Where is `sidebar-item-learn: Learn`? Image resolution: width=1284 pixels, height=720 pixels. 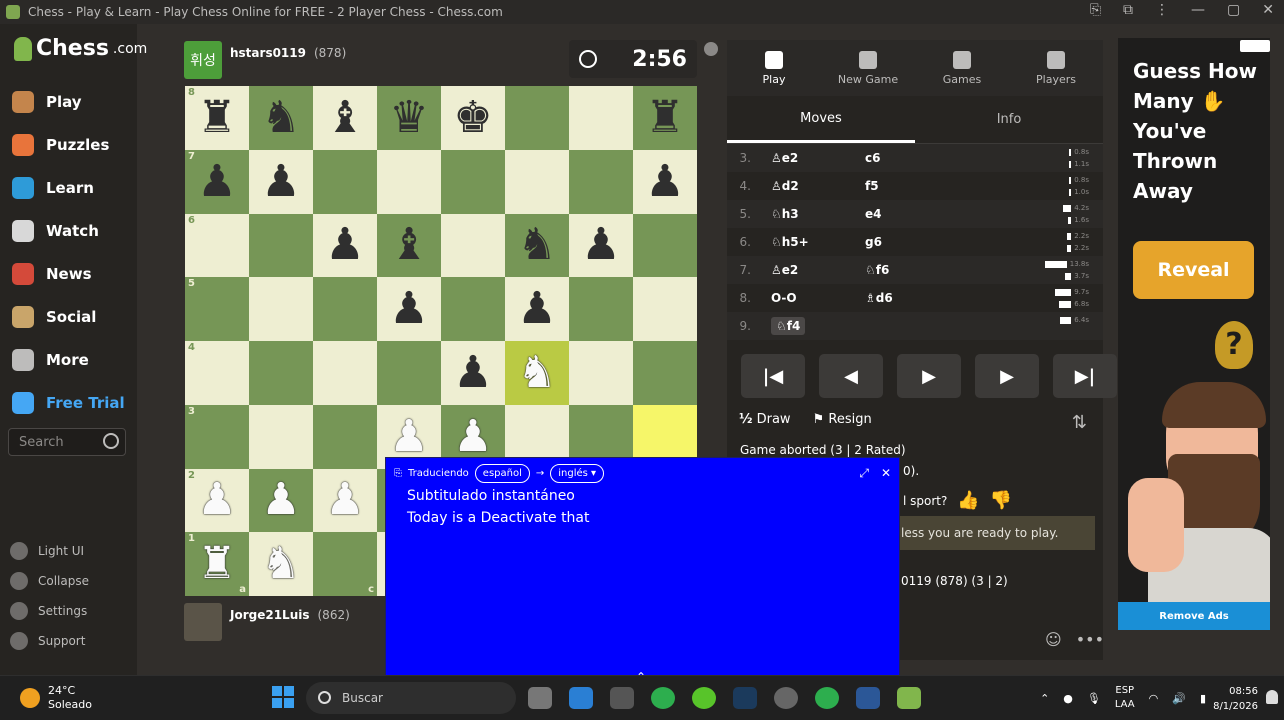
sidebar-item-learn: Learn is located at coordinates (68, 187).